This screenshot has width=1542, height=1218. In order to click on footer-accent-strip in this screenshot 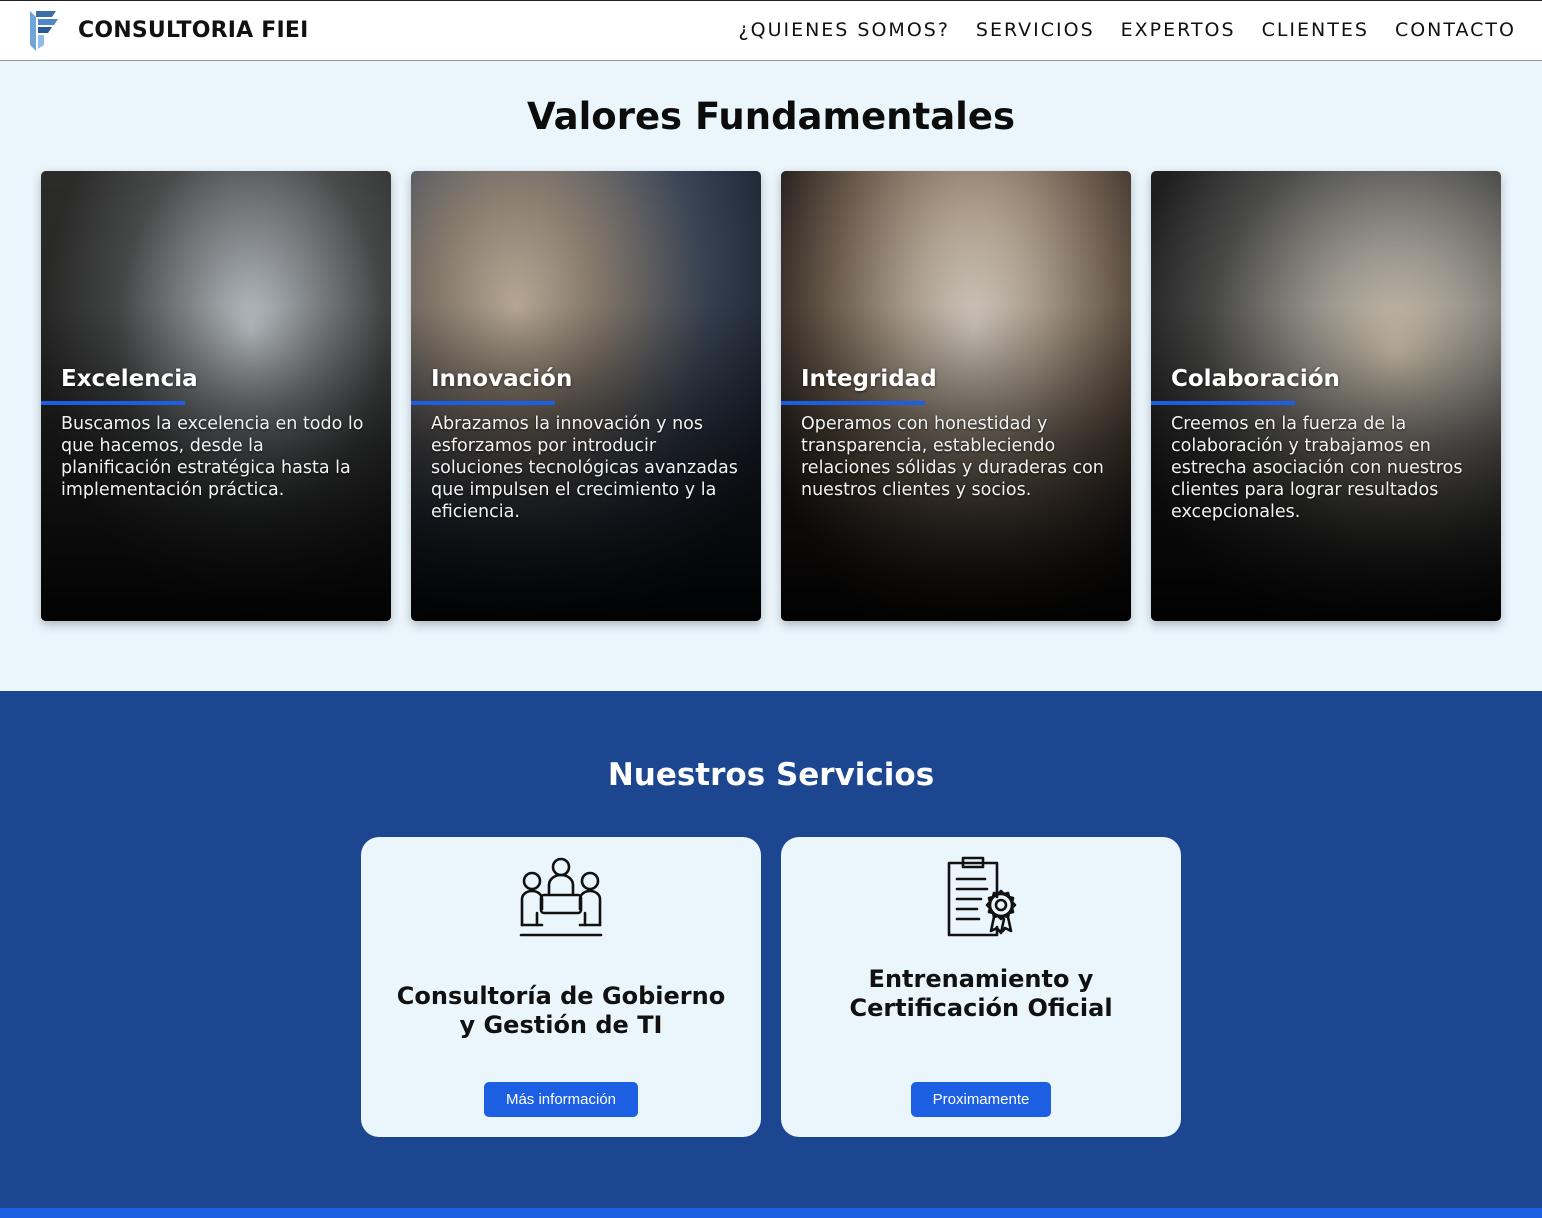, I will do `click(771, 1213)`.